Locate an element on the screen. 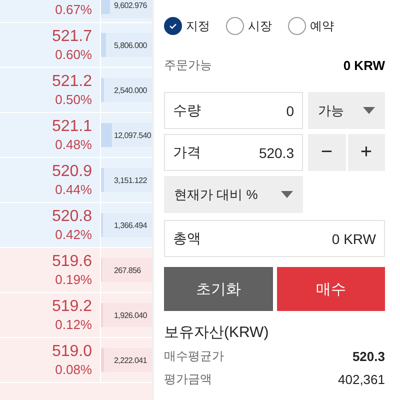 The image size is (400, 400). orderbook-row: 521.2 0.50% 2,540.000 is located at coordinates (76, 90).